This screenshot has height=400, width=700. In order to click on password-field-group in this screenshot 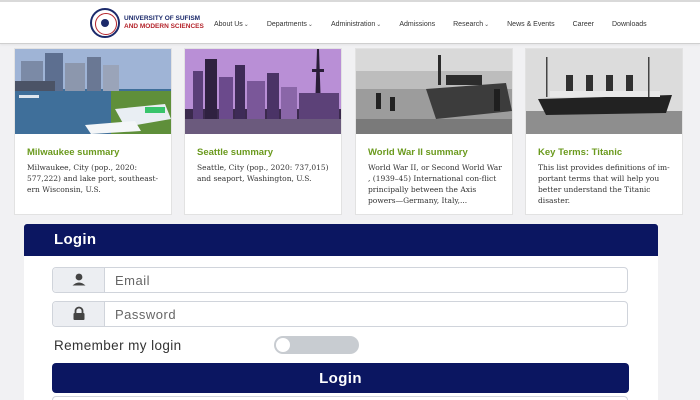, I will do `click(340, 314)`.